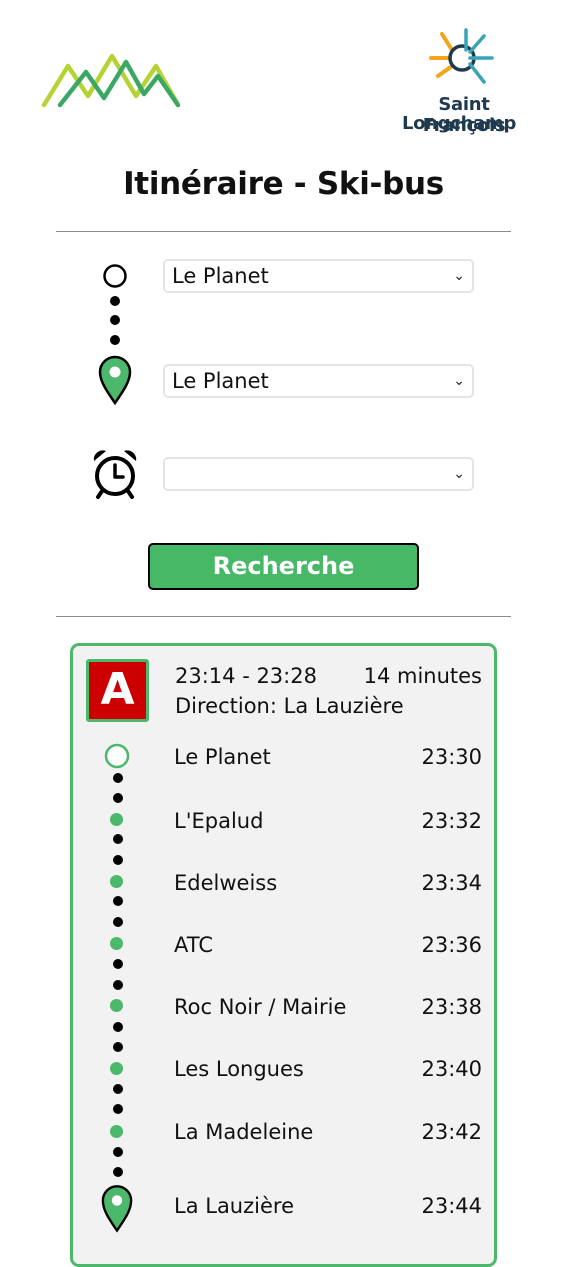  Describe the element at coordinates (117, 758) in the screenshot. I see `start-stop-icon` at that location.